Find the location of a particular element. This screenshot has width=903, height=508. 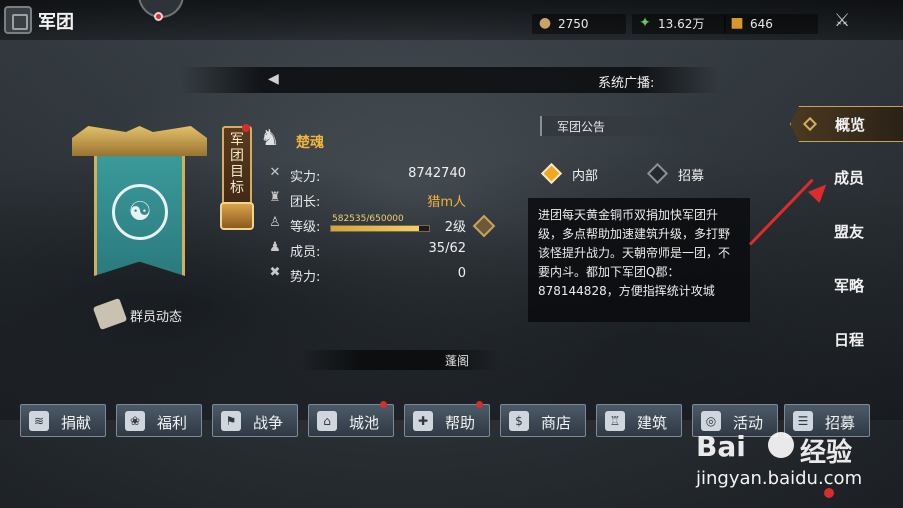

level-up-icon is located at coordinates (484, 226).